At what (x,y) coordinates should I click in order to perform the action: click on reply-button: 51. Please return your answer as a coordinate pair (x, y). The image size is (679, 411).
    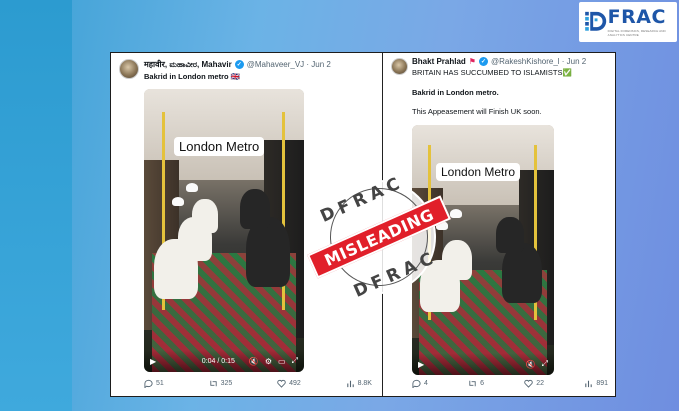
    Looking at the image, I should click on (154, 383).